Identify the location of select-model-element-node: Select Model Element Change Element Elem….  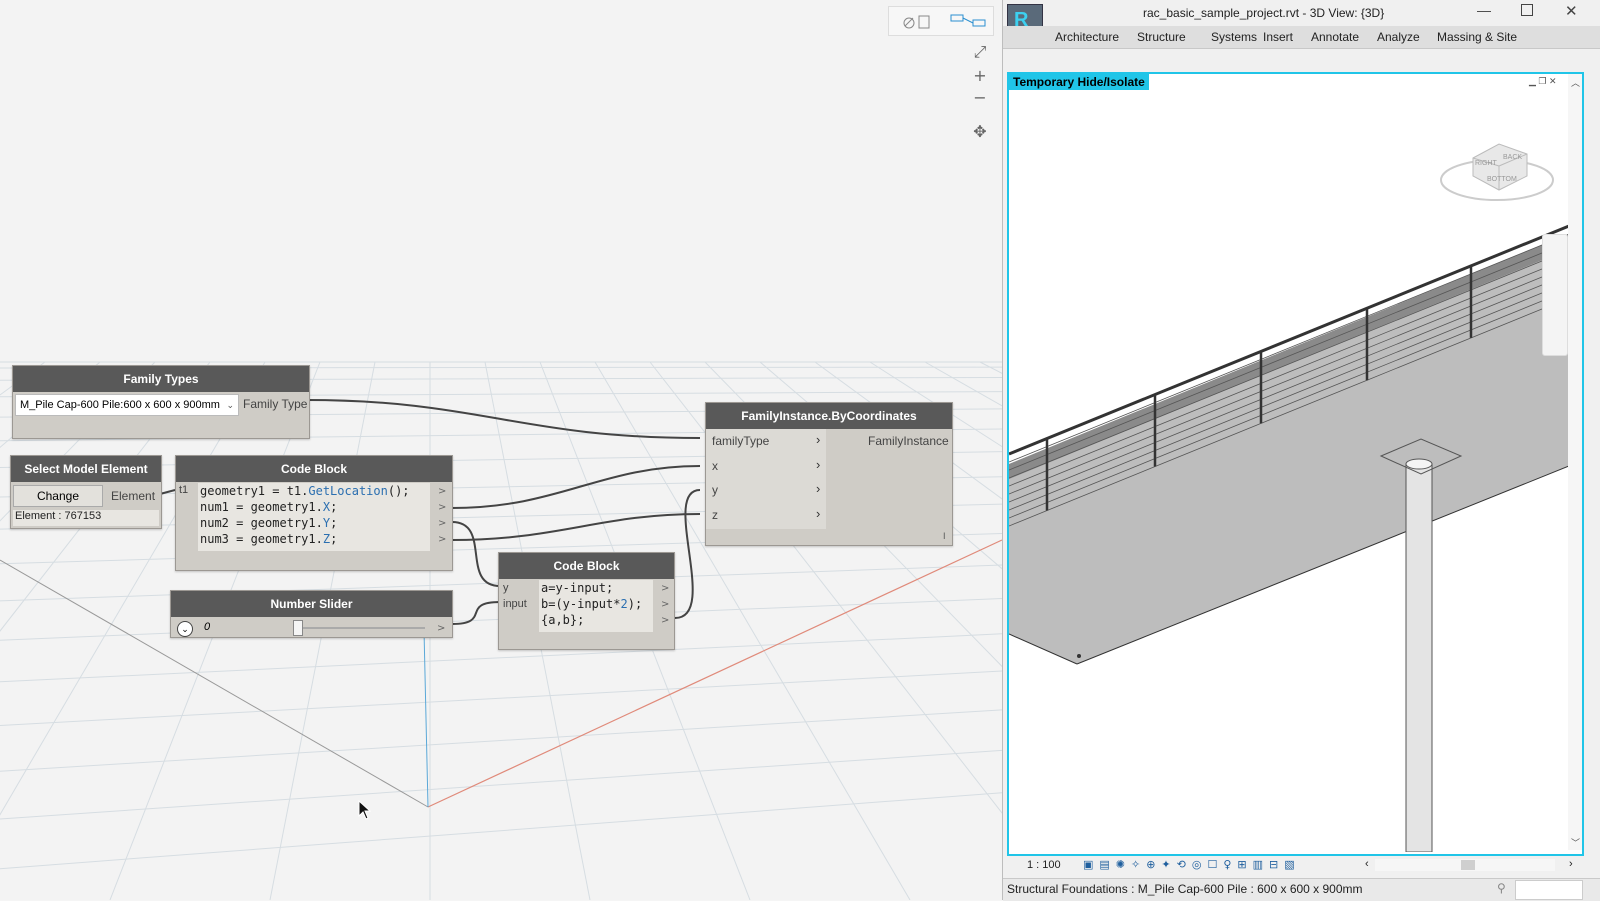
(86, 492).